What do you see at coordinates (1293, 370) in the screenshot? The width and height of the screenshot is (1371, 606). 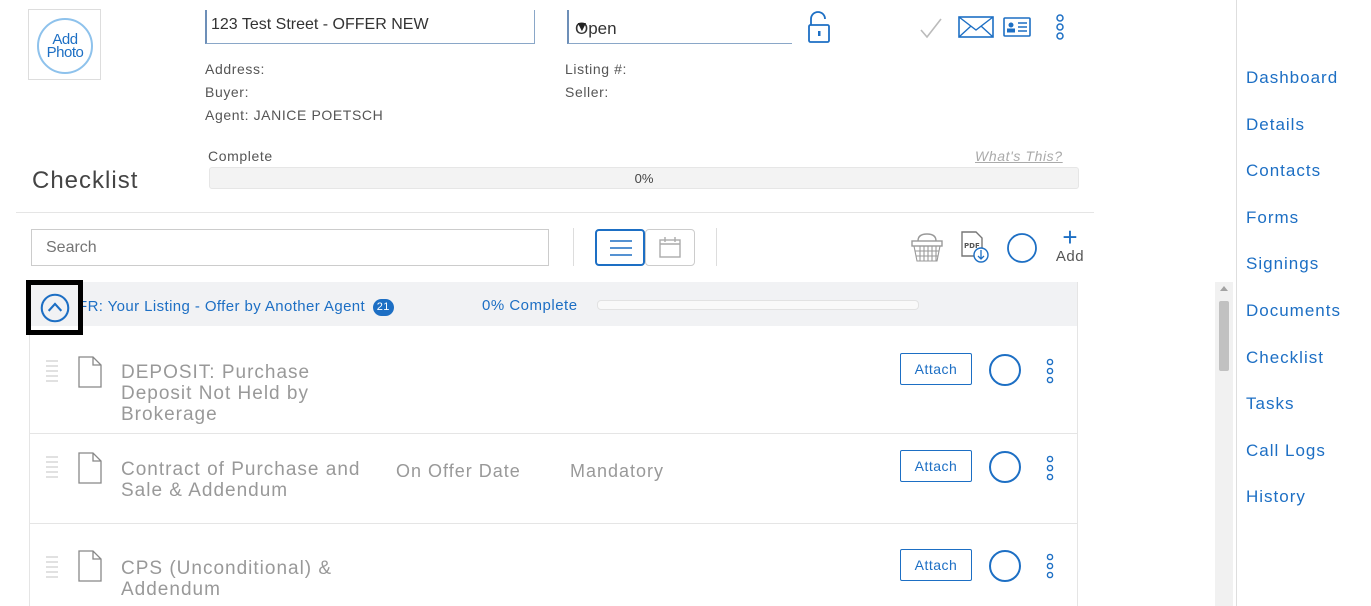 I see `nav-item-checklist: Checklist` at bounding box center [1293, 370].